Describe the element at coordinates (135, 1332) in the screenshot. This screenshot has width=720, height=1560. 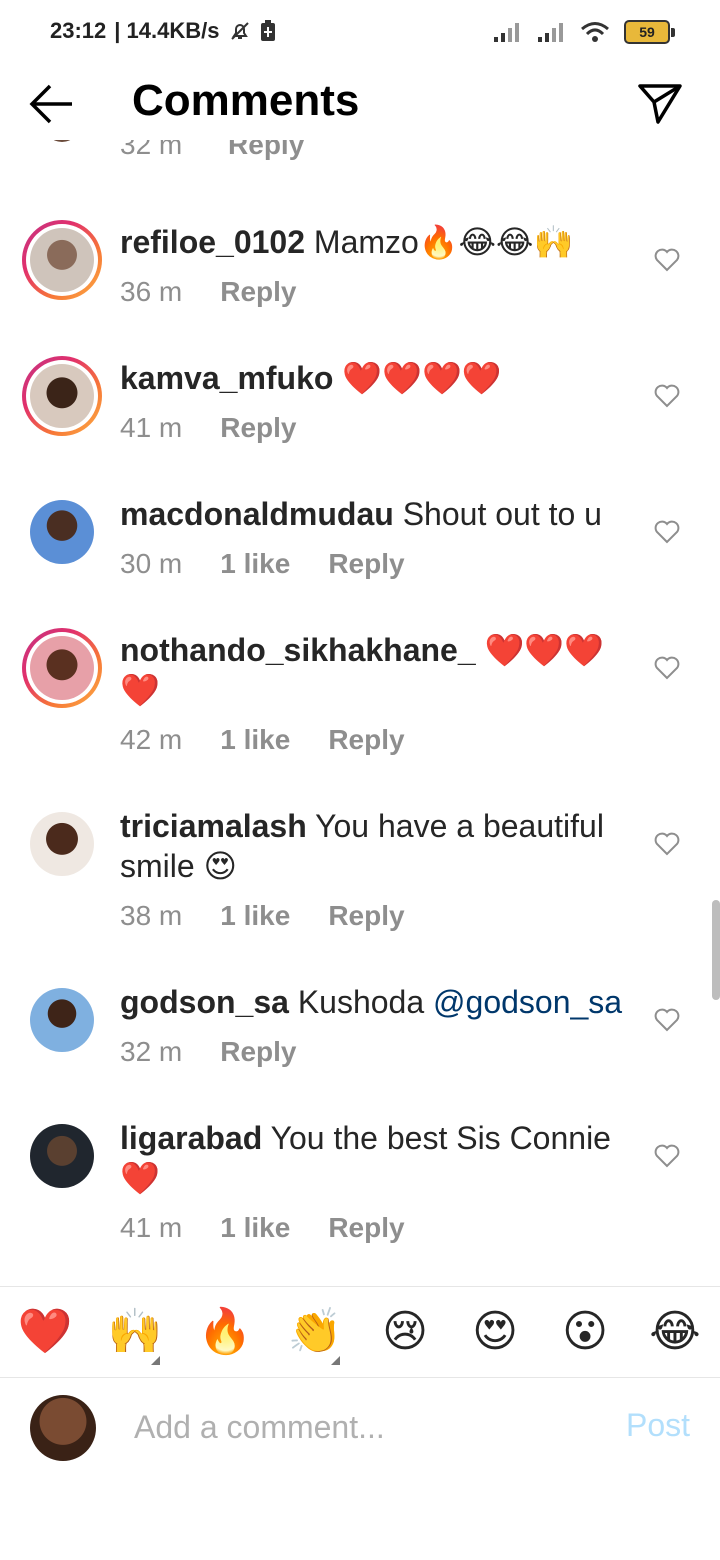
I see `emoji-raised-hands-button: 🙌` at that location.